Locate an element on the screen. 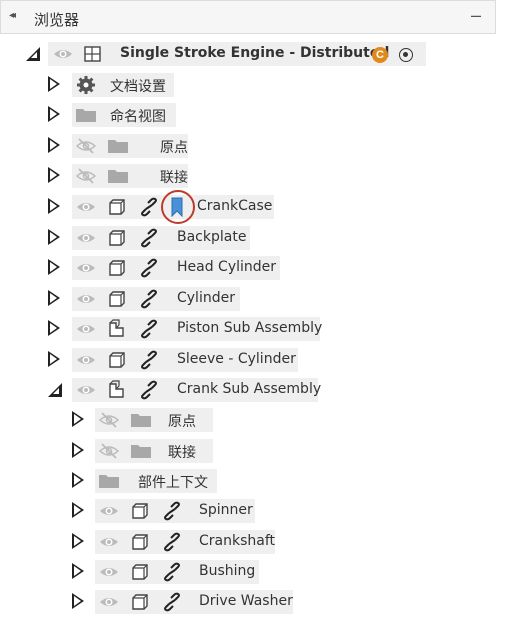 The image size is (506, 623). tree-row: Crankshaft is located at coordinates (248, 542).